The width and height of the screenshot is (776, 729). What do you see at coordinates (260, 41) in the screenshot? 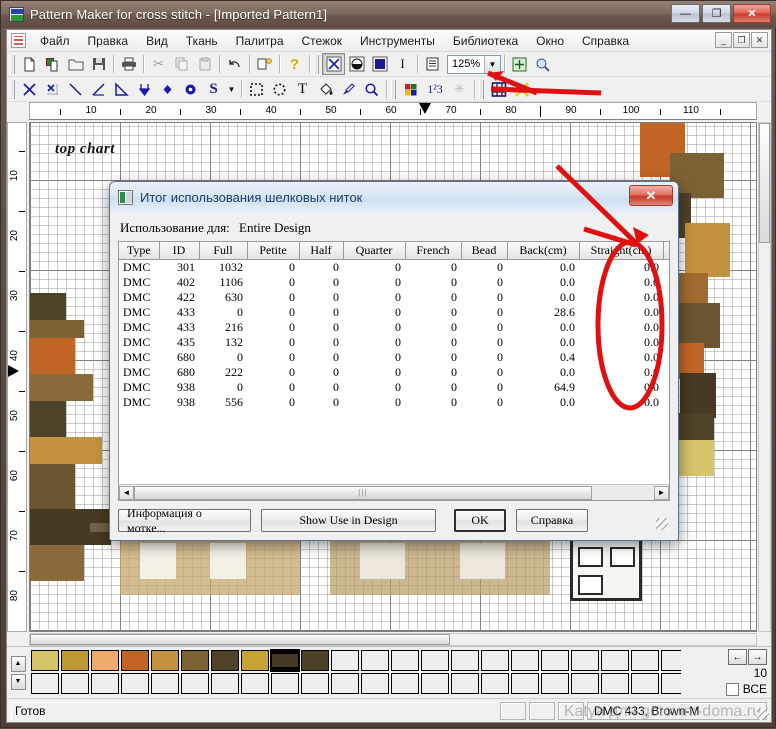
I see `menu-item-palette: Палитра` at bounding box center [260, 41].